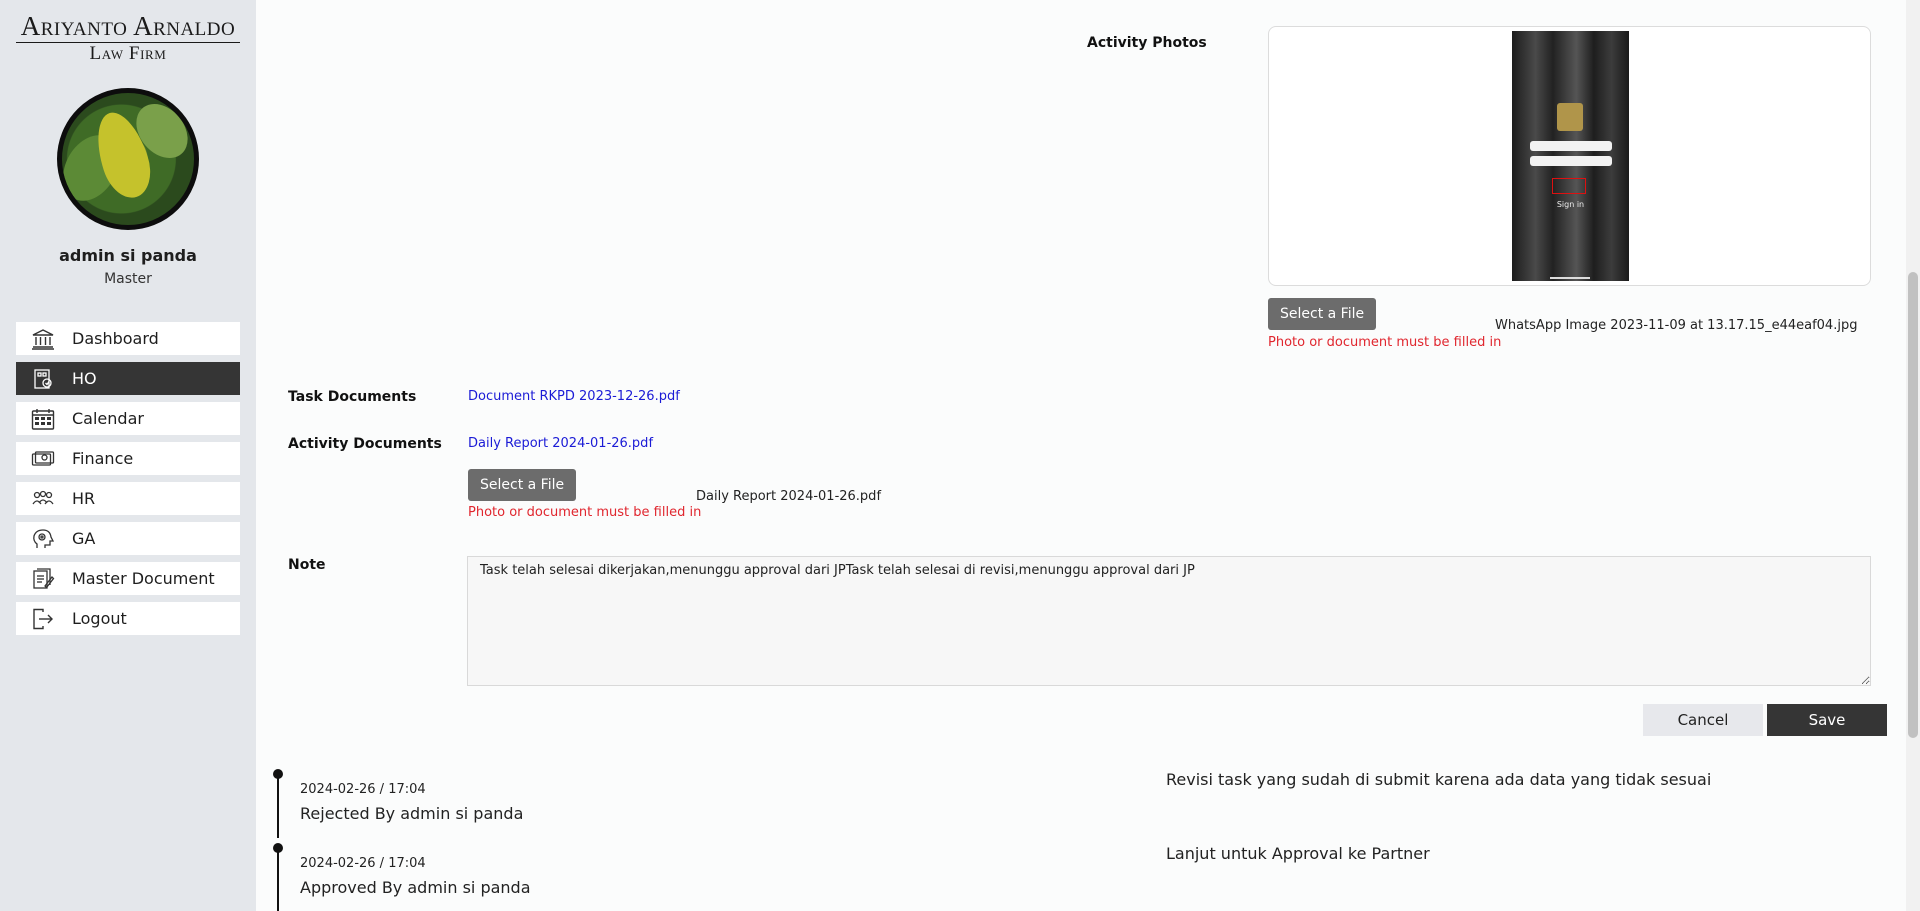  Describe the element at coordinates (128, 378) in the screenshot. I see `sidebar-item-ho: HO` at that location.